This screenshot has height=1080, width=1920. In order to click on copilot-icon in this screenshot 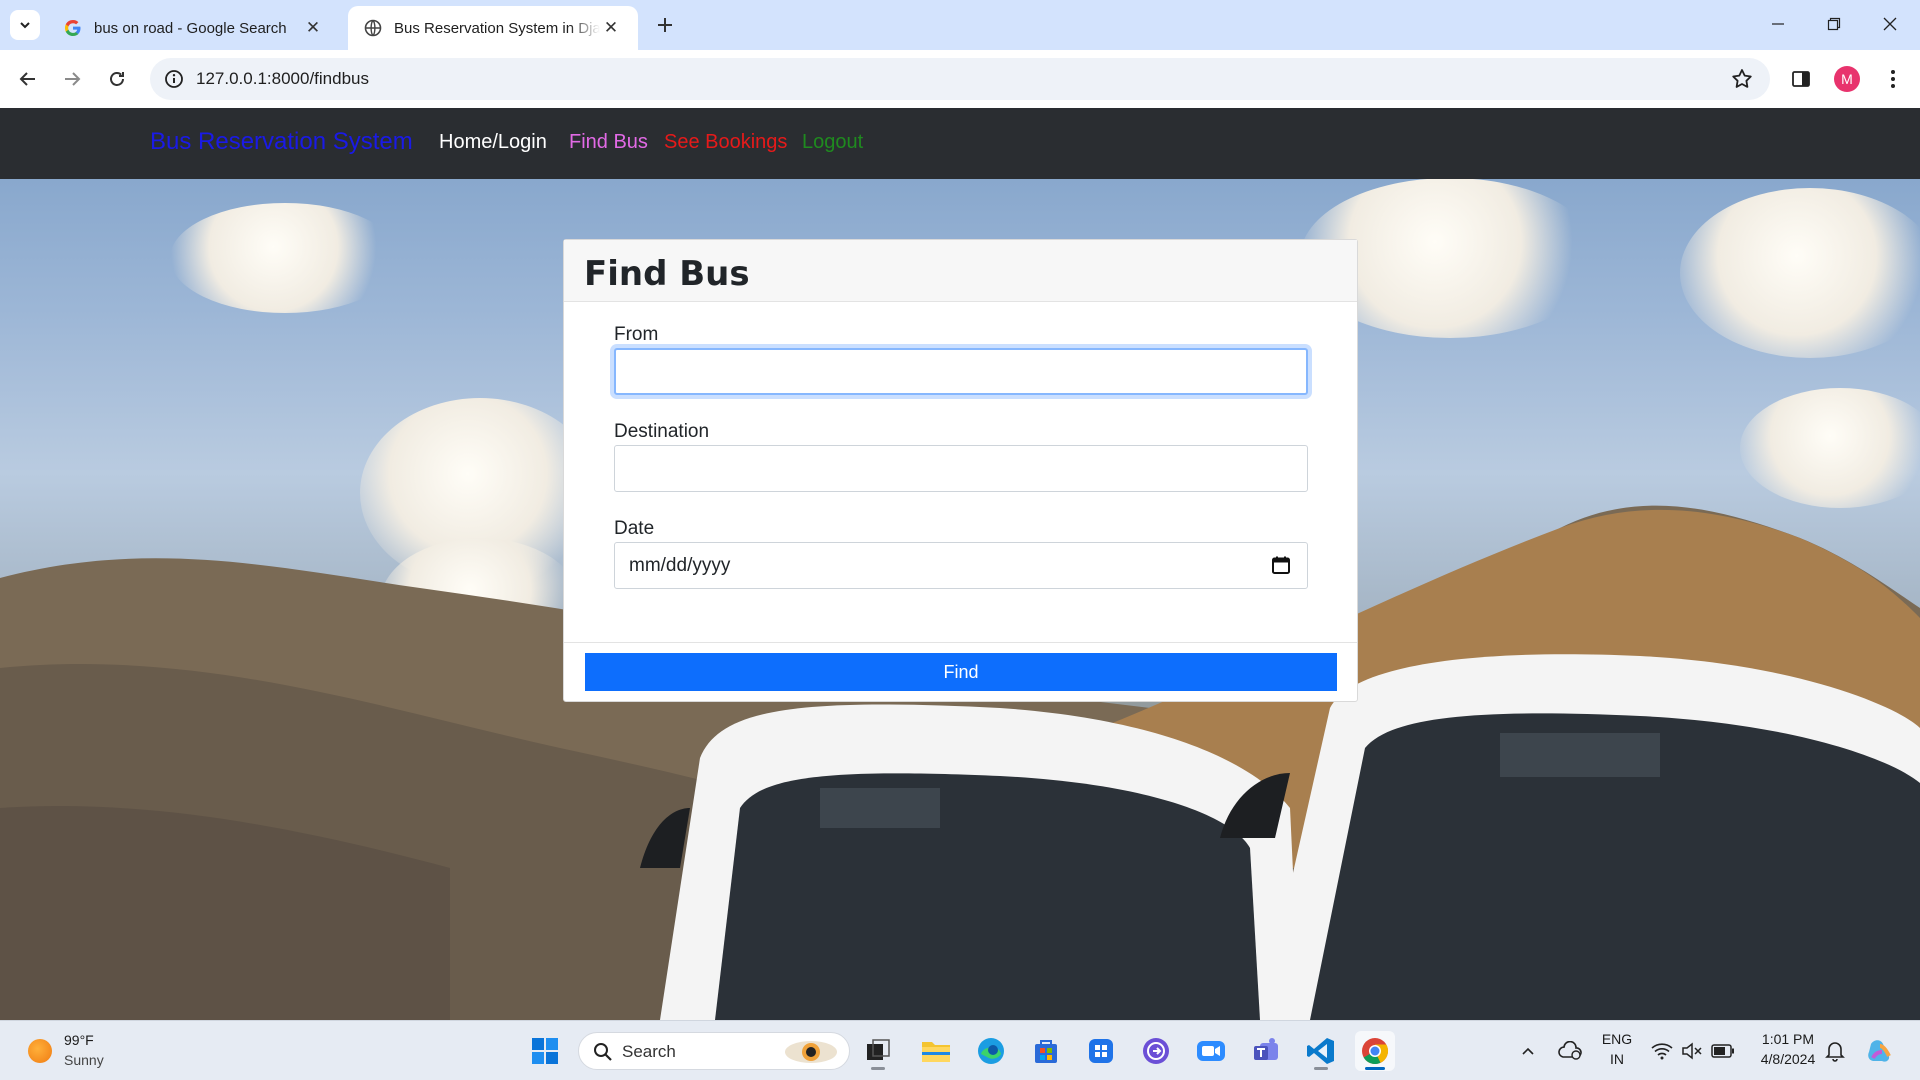, I will do `click(1879, 1051)`.